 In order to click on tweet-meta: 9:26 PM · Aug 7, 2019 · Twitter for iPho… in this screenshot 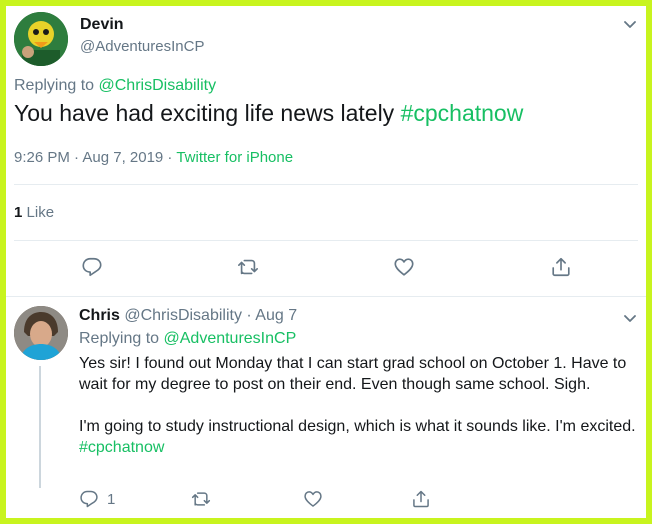, I will do `click(153, 157)`.